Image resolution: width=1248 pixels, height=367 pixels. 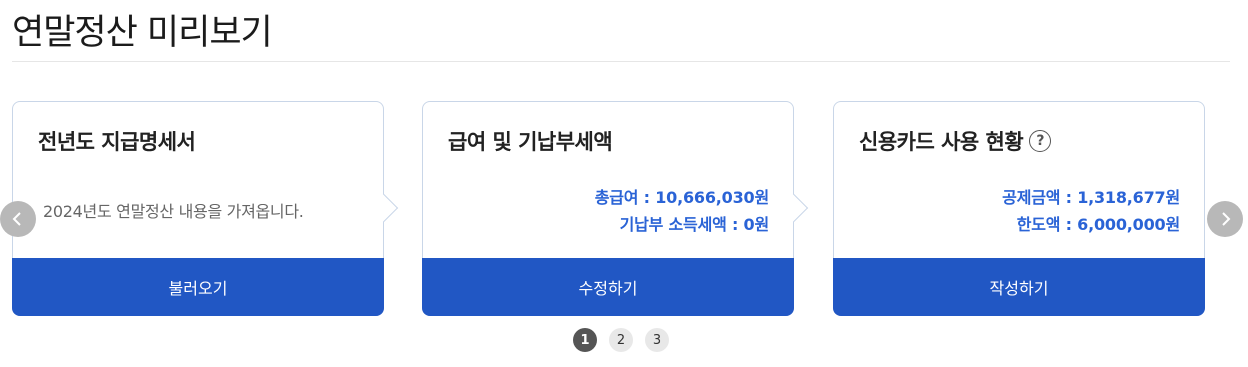 I want to click on pagination: 1 2 3, so click(x=621, y=340).